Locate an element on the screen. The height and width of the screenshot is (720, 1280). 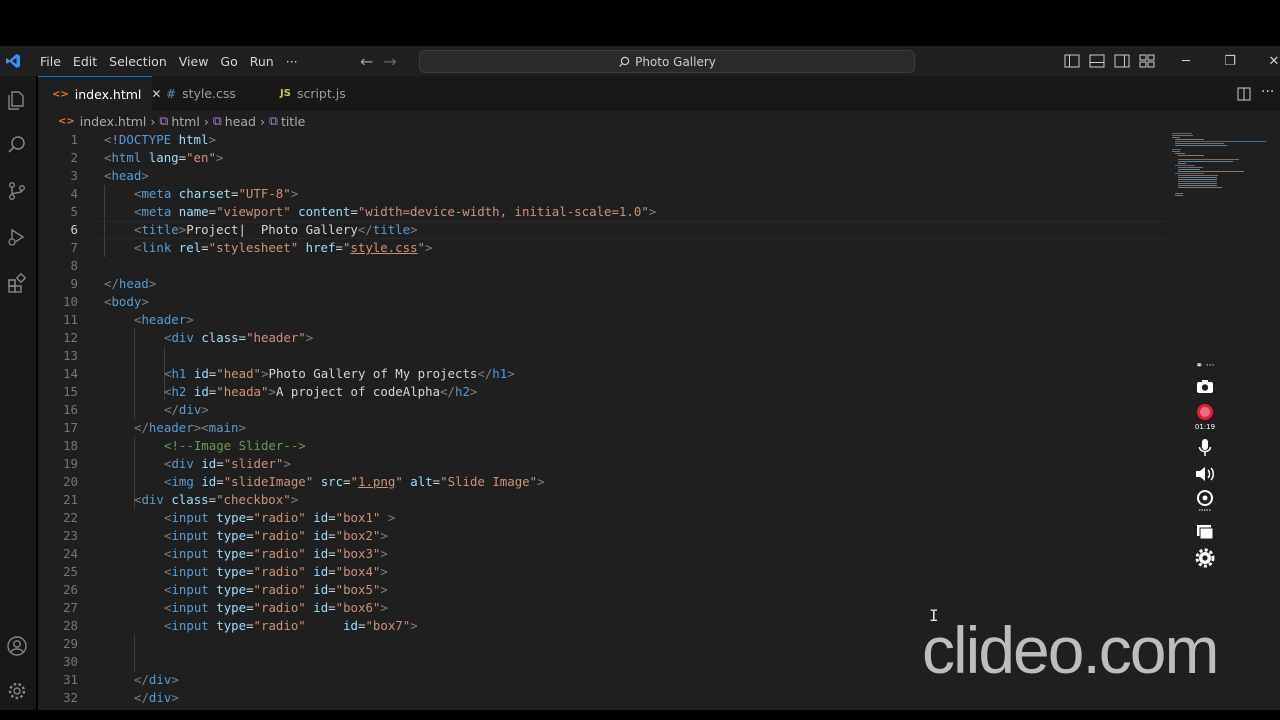
code-token: html is located at coordinates (193, 139).